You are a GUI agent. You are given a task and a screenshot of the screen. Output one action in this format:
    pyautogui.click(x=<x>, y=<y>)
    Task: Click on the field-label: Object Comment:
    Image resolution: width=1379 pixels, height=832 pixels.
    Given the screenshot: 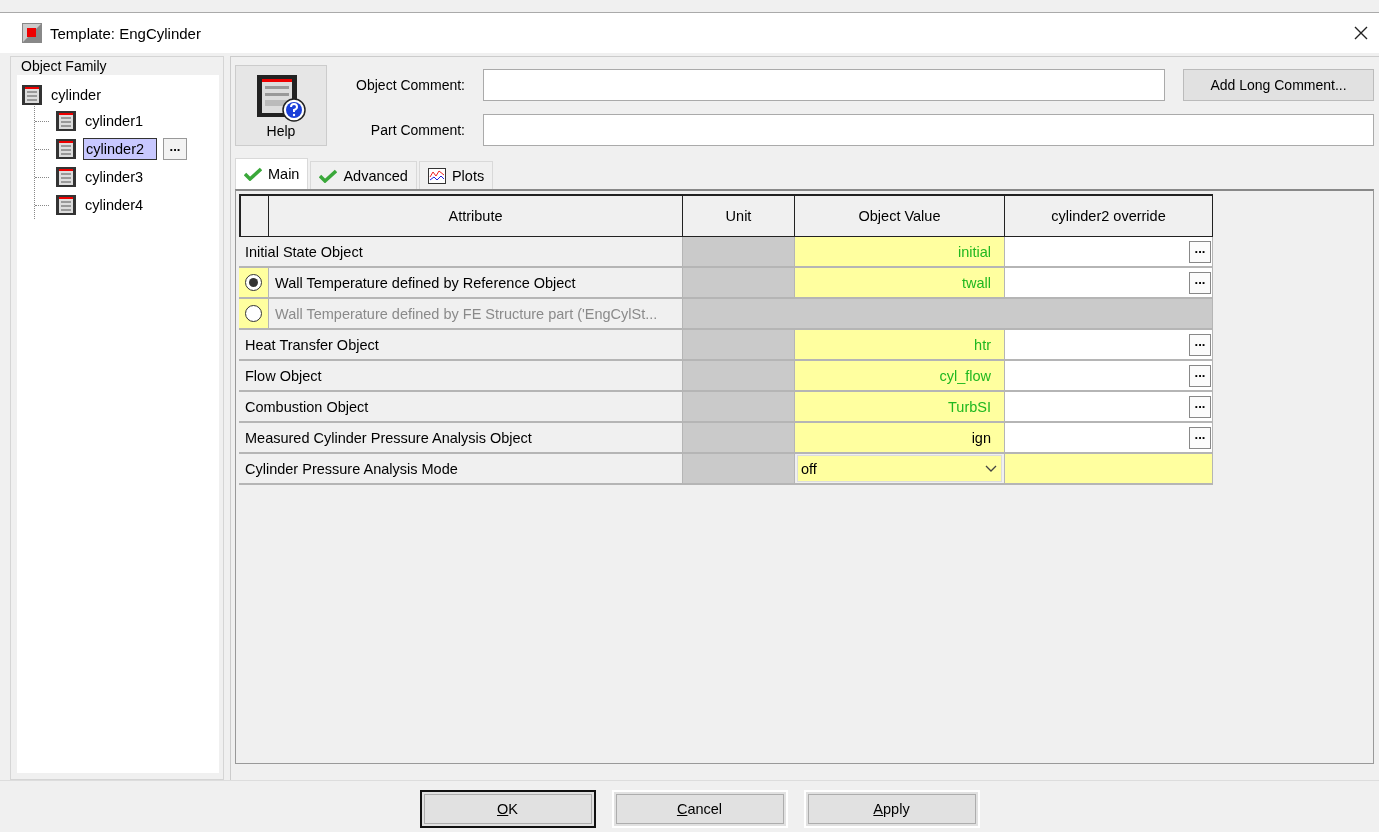 What is the action you would take?
    pyautogui.click(x=410, y=84)
    